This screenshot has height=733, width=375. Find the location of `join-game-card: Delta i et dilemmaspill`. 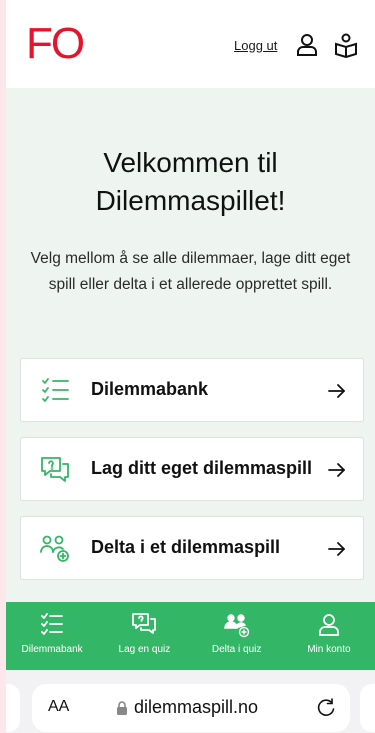

join-game-card: Delta i et dilemmaspill is located at coordinates (192, 548).